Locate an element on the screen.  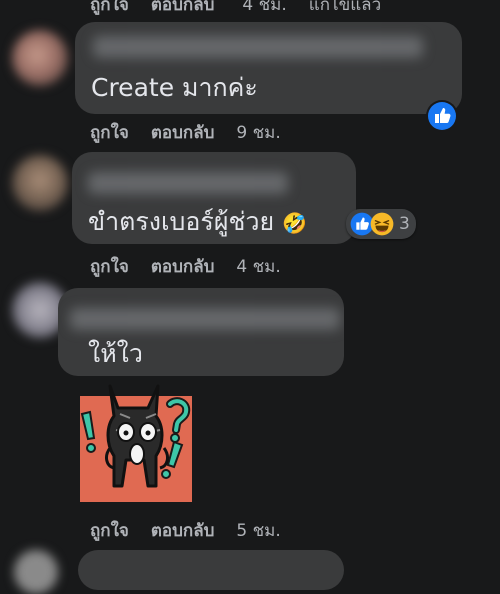
reaction-badge is located at coordinates (442, 116).